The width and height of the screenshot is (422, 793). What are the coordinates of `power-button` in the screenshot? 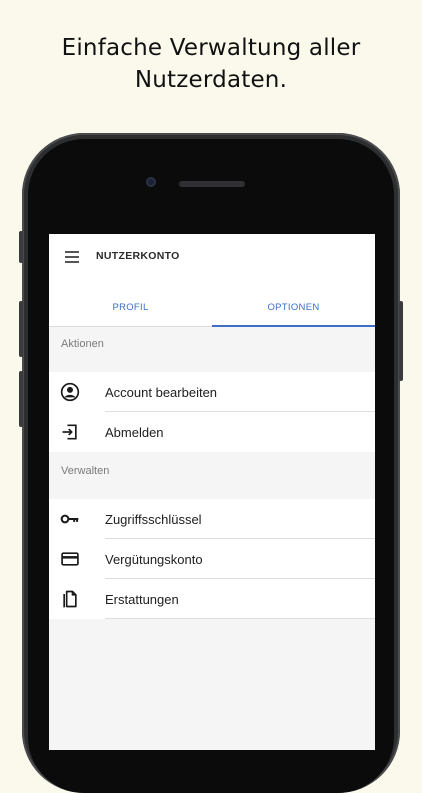 It's located at (401, 341).